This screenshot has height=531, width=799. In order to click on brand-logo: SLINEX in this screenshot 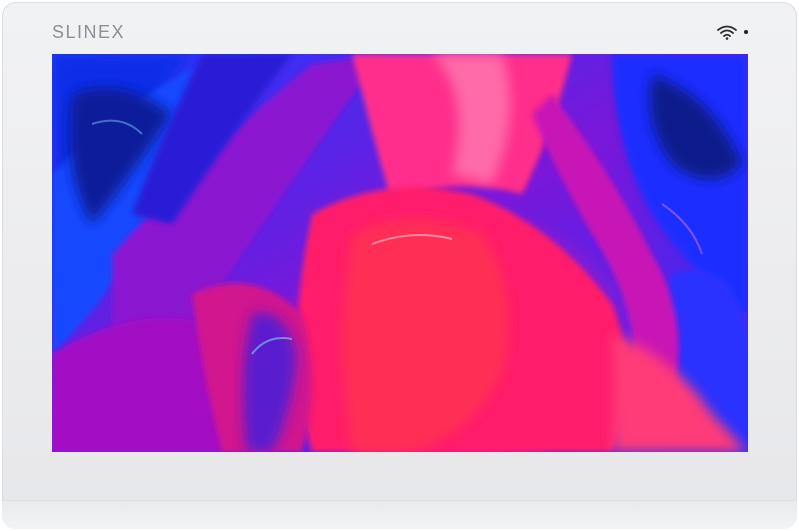, I will do `click(89, 32)`.